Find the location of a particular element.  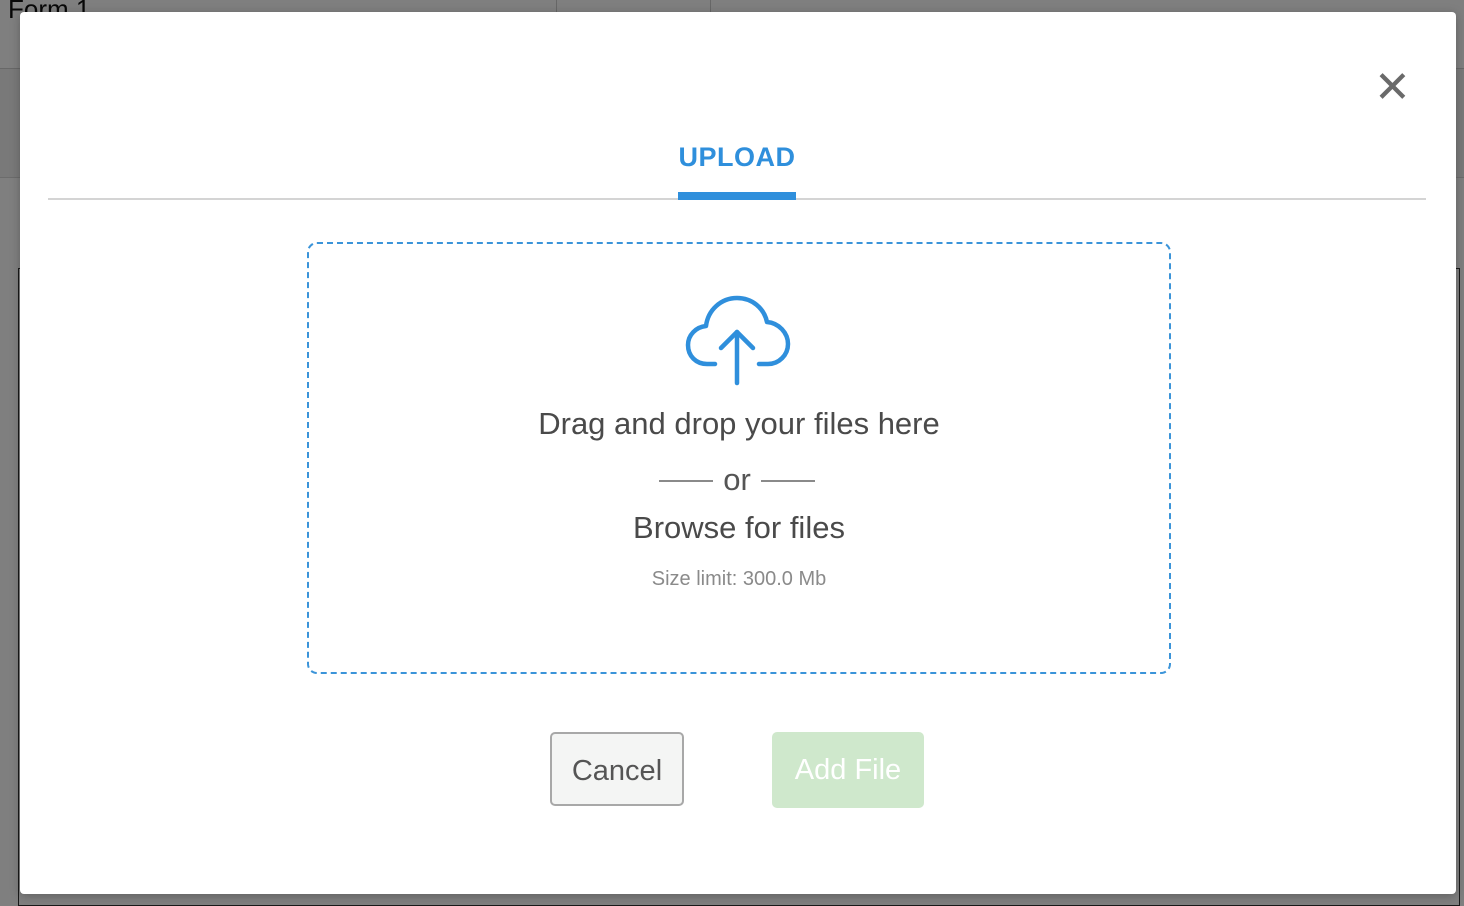

browse-files-link: Browse for files is located at coordinates (739, 528).